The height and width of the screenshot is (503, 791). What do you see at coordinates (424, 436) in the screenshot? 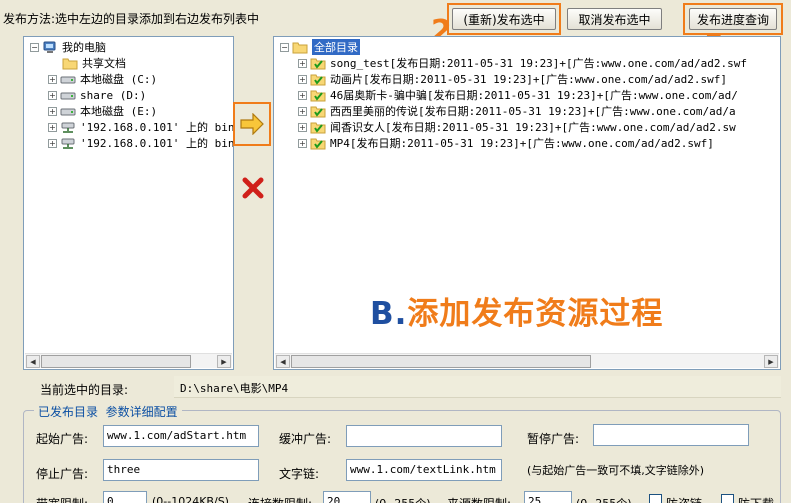
I see `buffer-ad-input` at bounding box center [424, 436].